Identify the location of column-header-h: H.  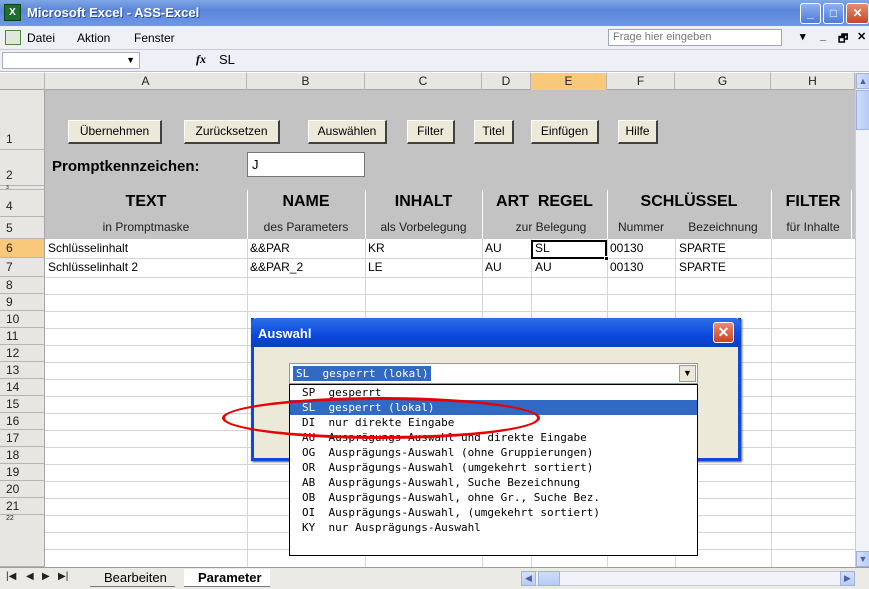
(813, 81).